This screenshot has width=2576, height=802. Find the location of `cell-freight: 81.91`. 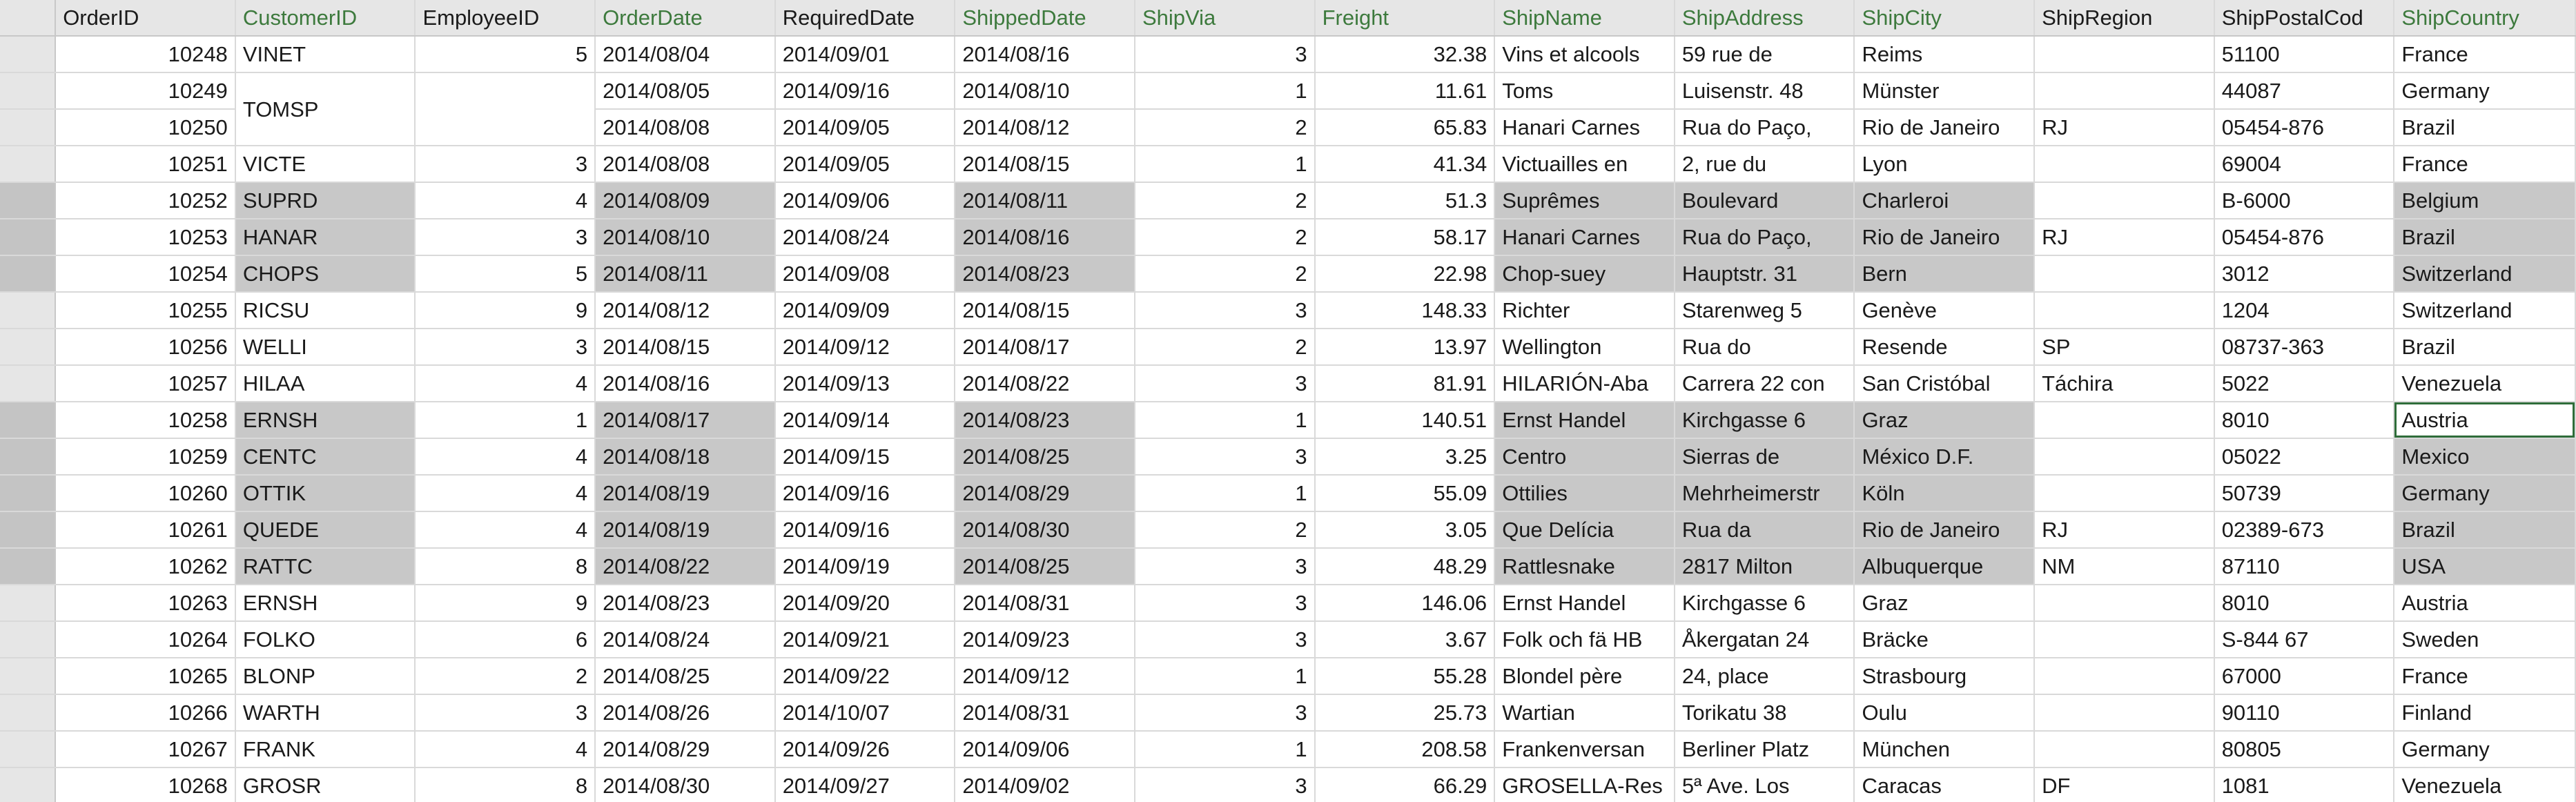

cell-freight: 81.91 is located at coordinates (1405, 384).